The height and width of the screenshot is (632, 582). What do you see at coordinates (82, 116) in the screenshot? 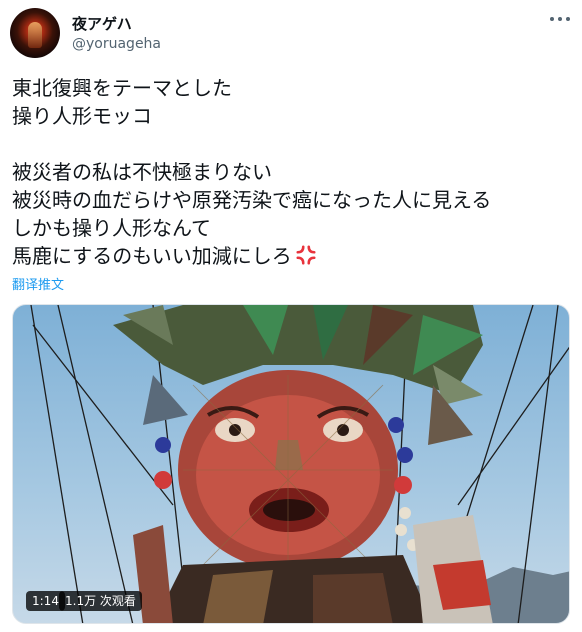
I see `tweet-line: 操り人形モッコ` at bounding box center [82, 116].